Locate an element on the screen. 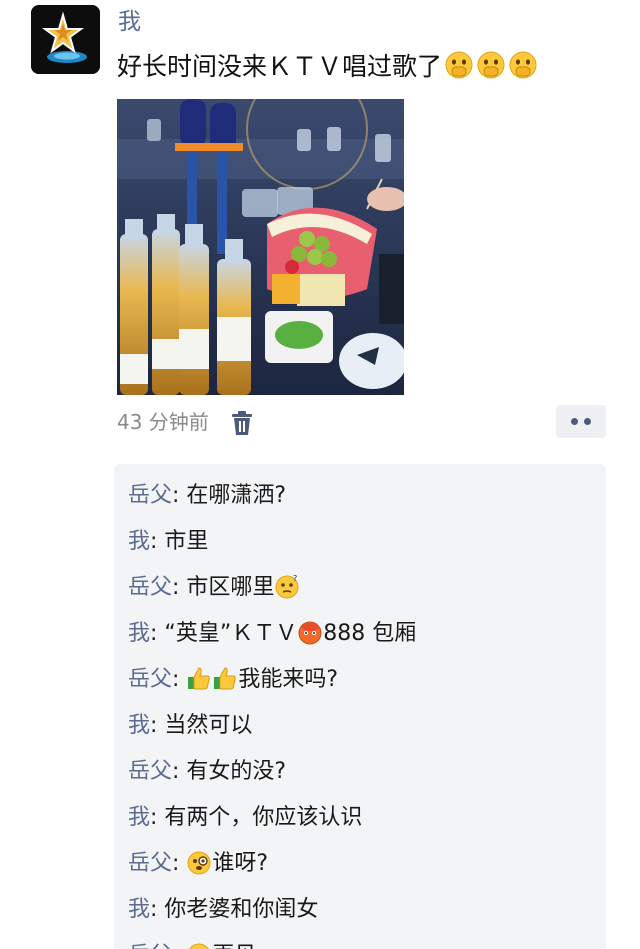  comment-item: 我: 当然可以 is located at coordinates (190, 726).